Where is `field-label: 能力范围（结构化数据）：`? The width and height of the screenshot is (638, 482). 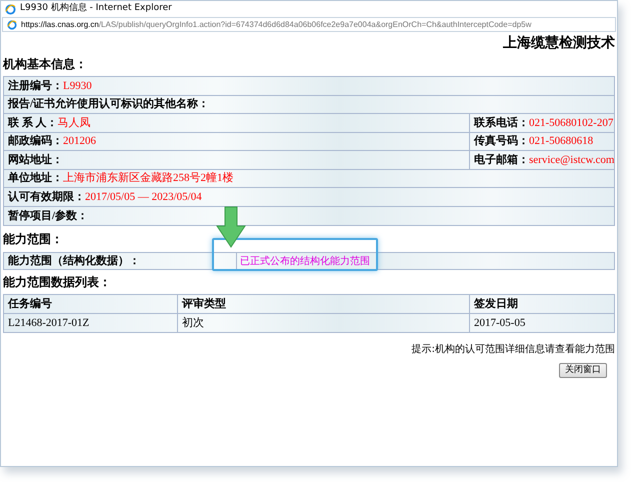 field-label: 能力范围（结构化数据）： is located at coordinates (74, 261).